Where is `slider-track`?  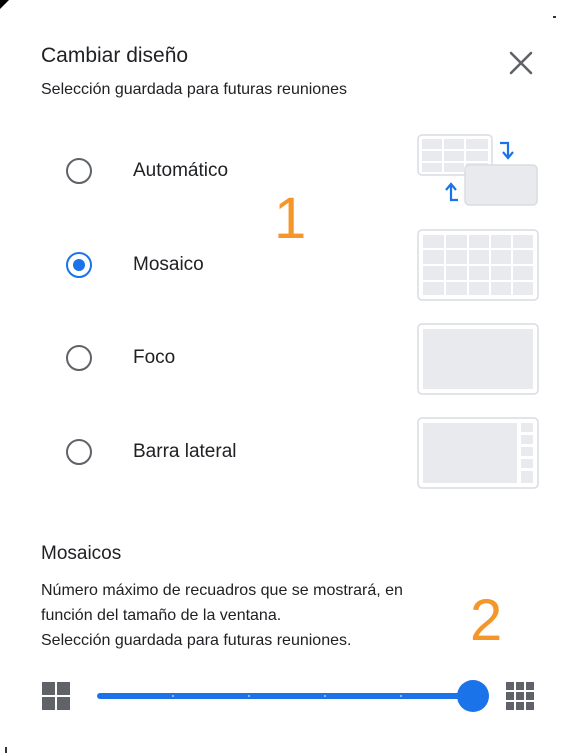
slider-track is located at coordinates (286, 696).